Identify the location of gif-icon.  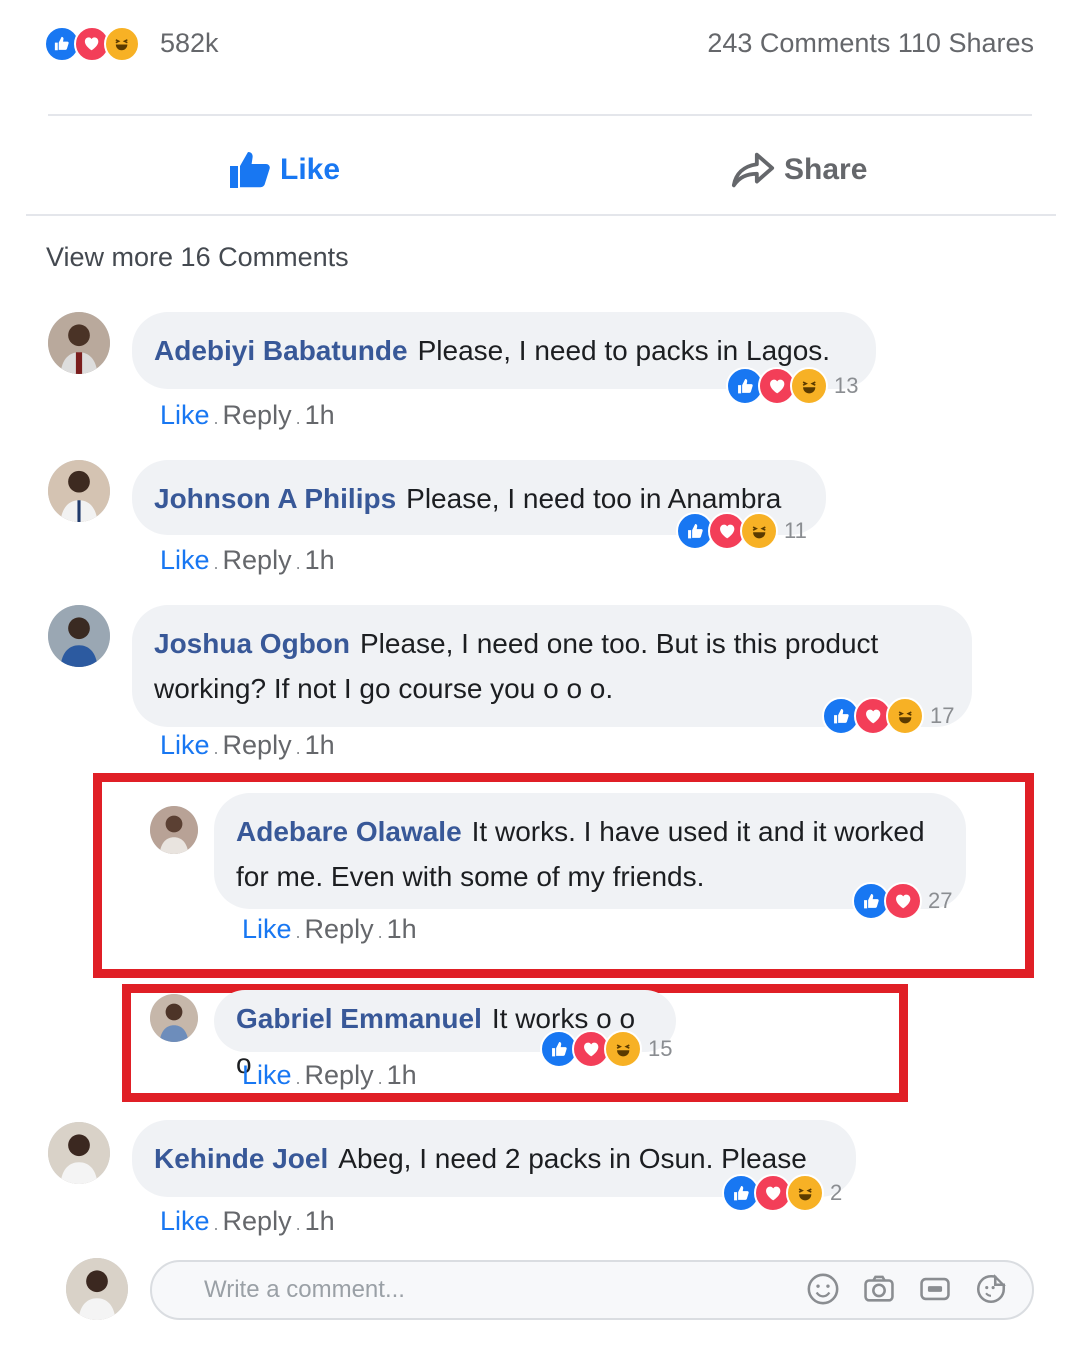
(935, 1289).